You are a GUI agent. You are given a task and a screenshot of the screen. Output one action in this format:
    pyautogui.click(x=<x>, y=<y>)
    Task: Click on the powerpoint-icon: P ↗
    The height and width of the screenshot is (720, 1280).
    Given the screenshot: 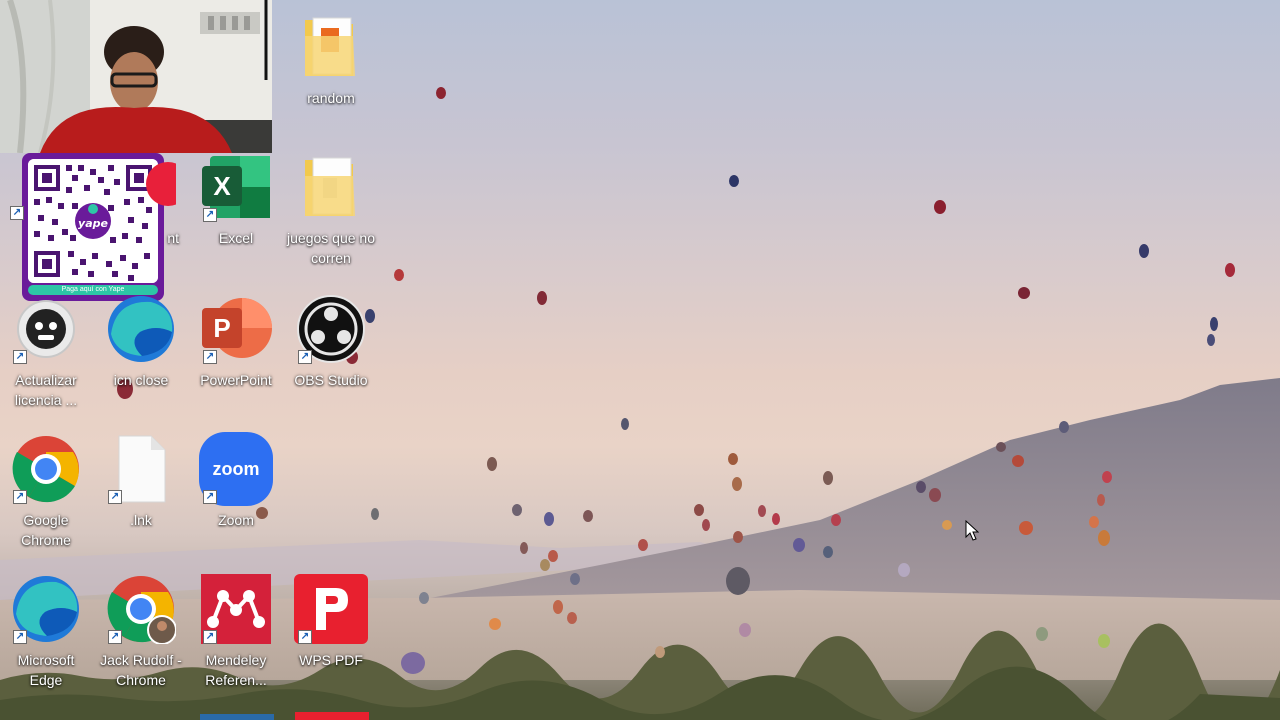 What is the action you would take?
    pyautogui.click(x=236, y=329)
    